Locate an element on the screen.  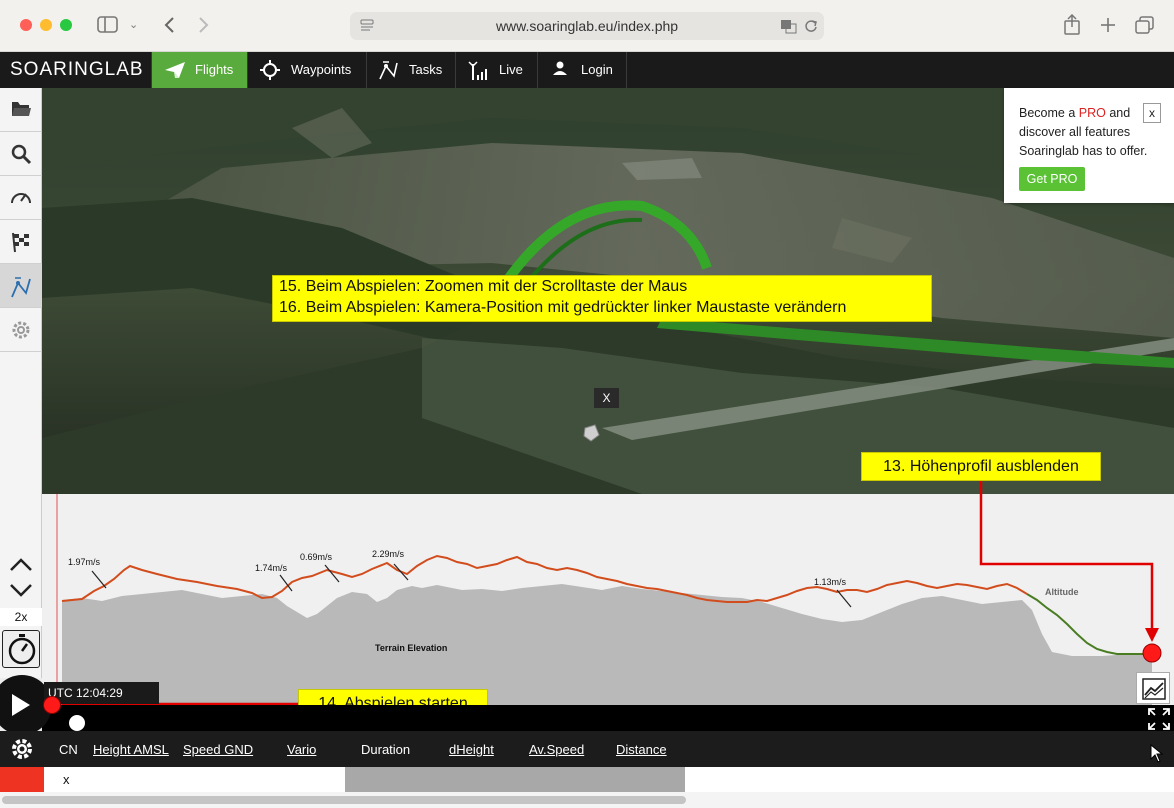
column-speed-gnd: Speed GND is located at coordinates (218, 749).